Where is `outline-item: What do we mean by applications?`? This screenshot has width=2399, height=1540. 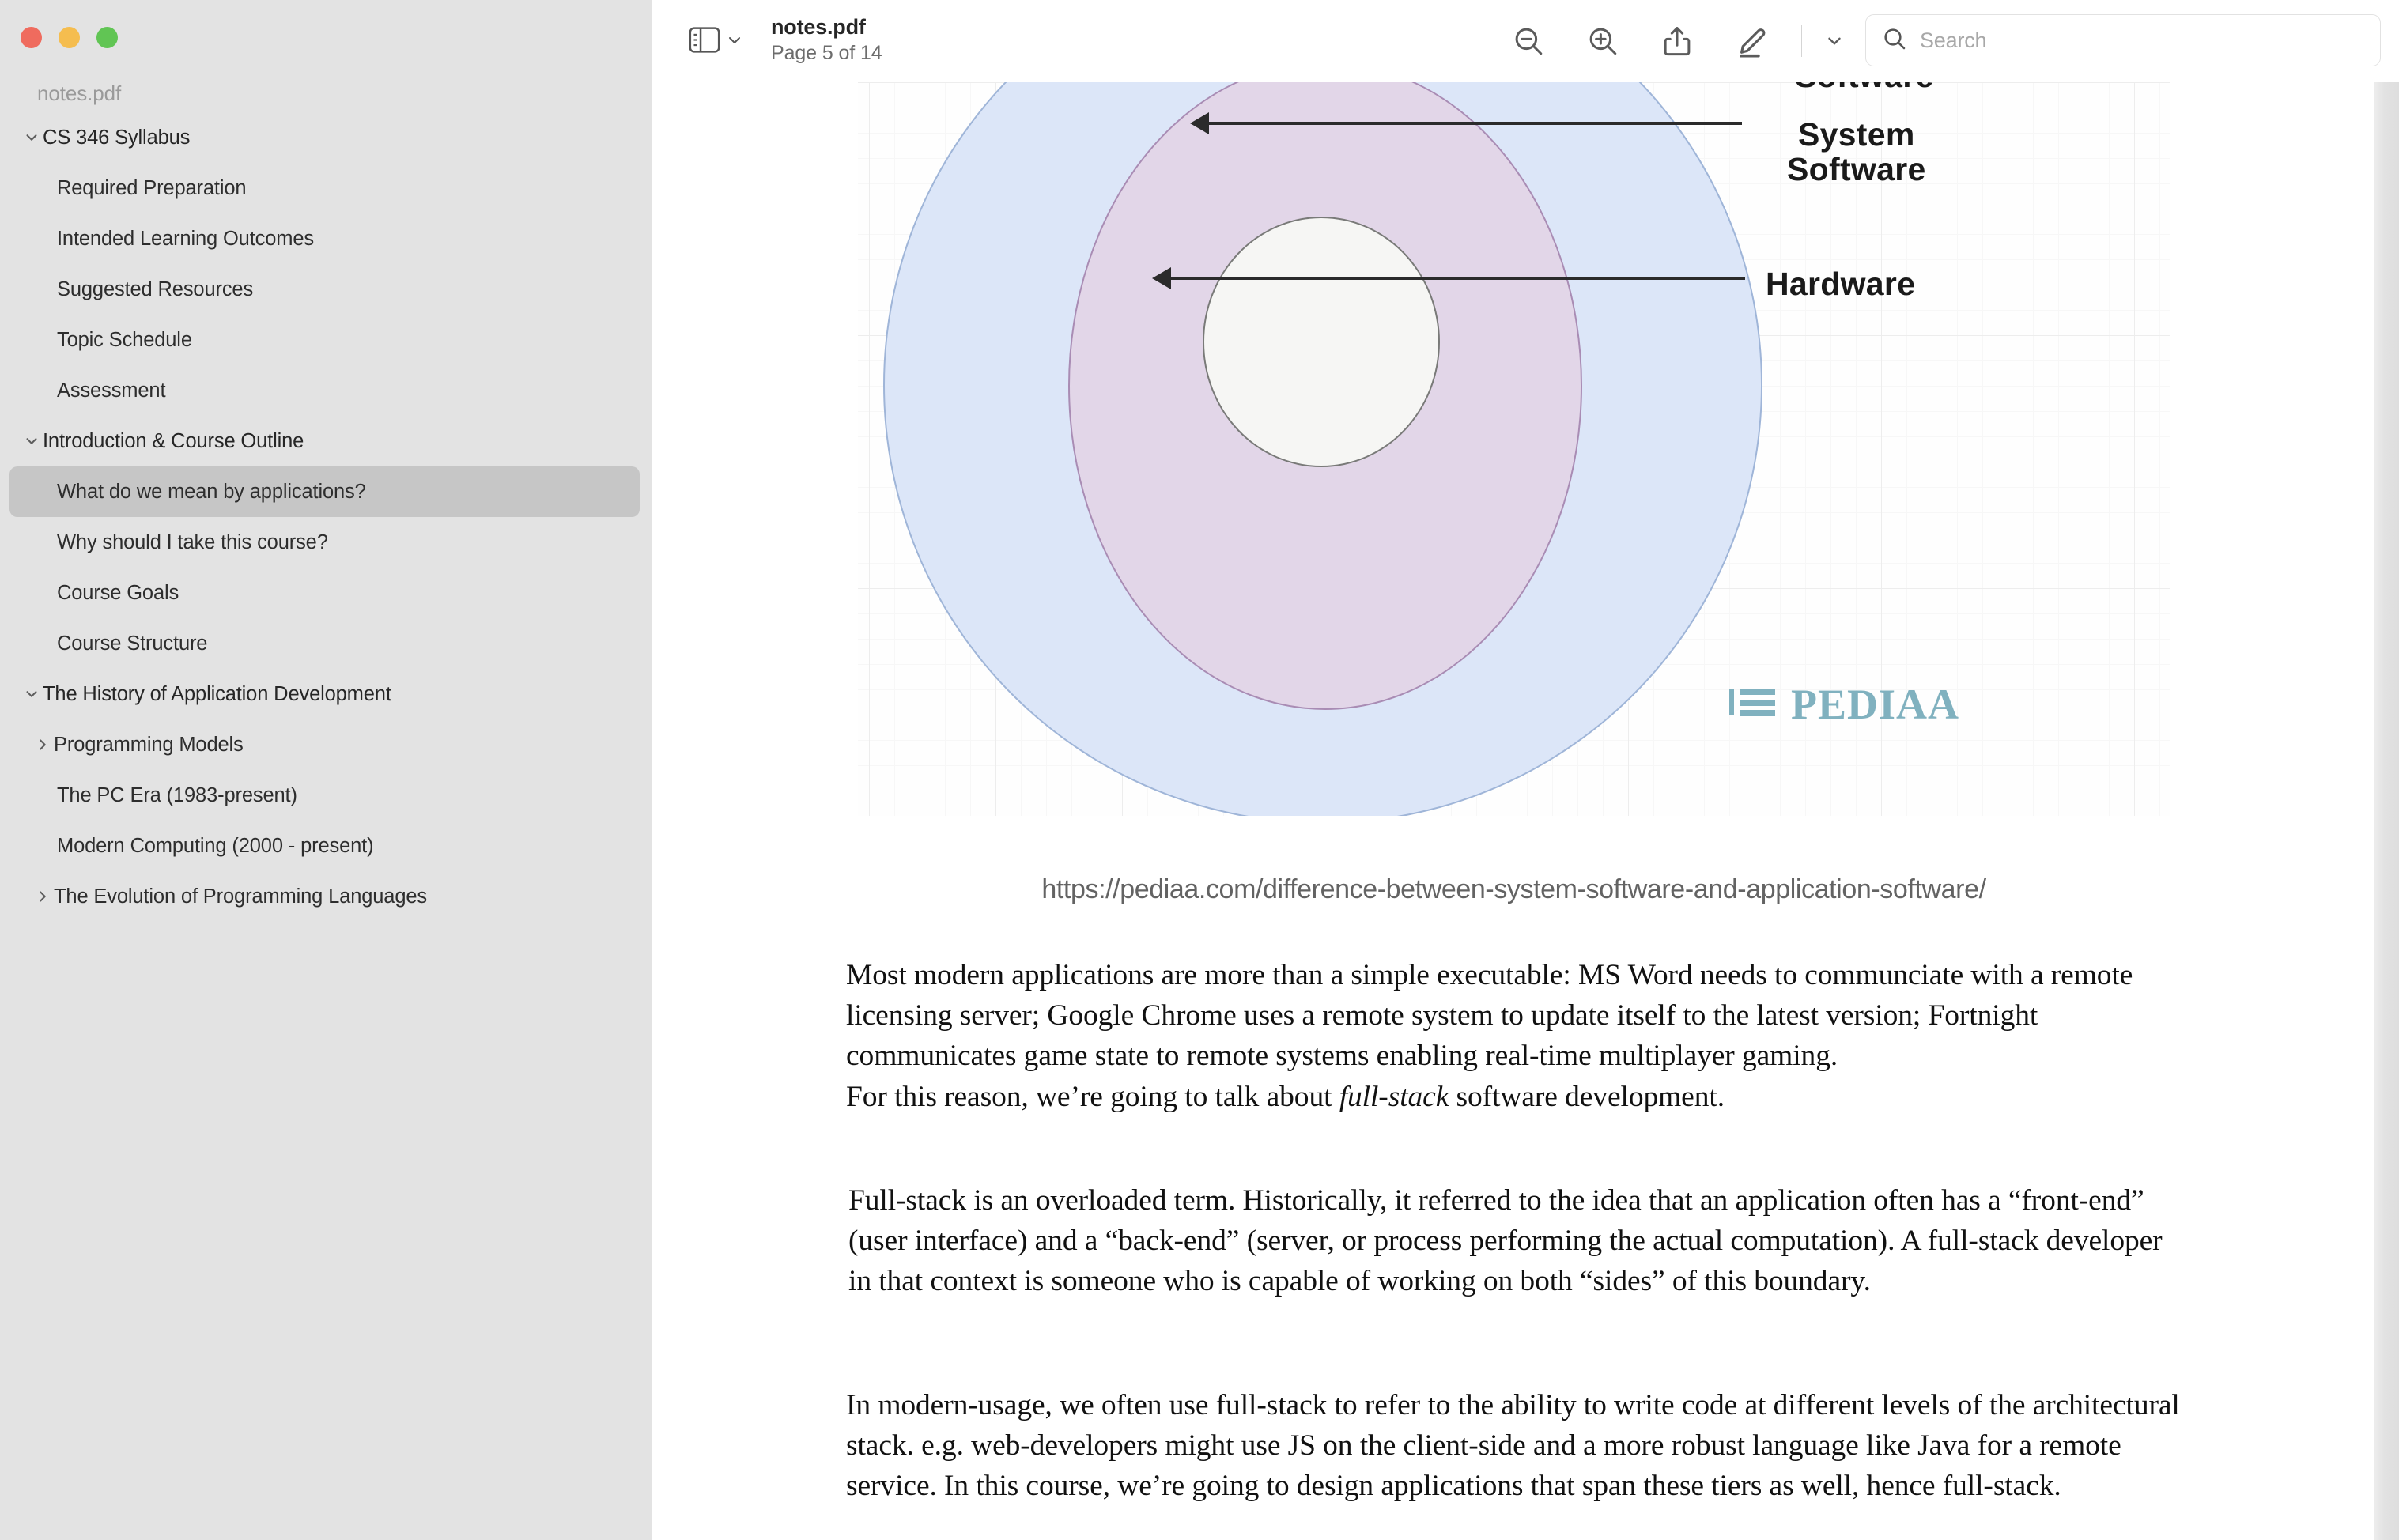
outline-item: What do we mean by applications? is located at coordinates (325, 491).